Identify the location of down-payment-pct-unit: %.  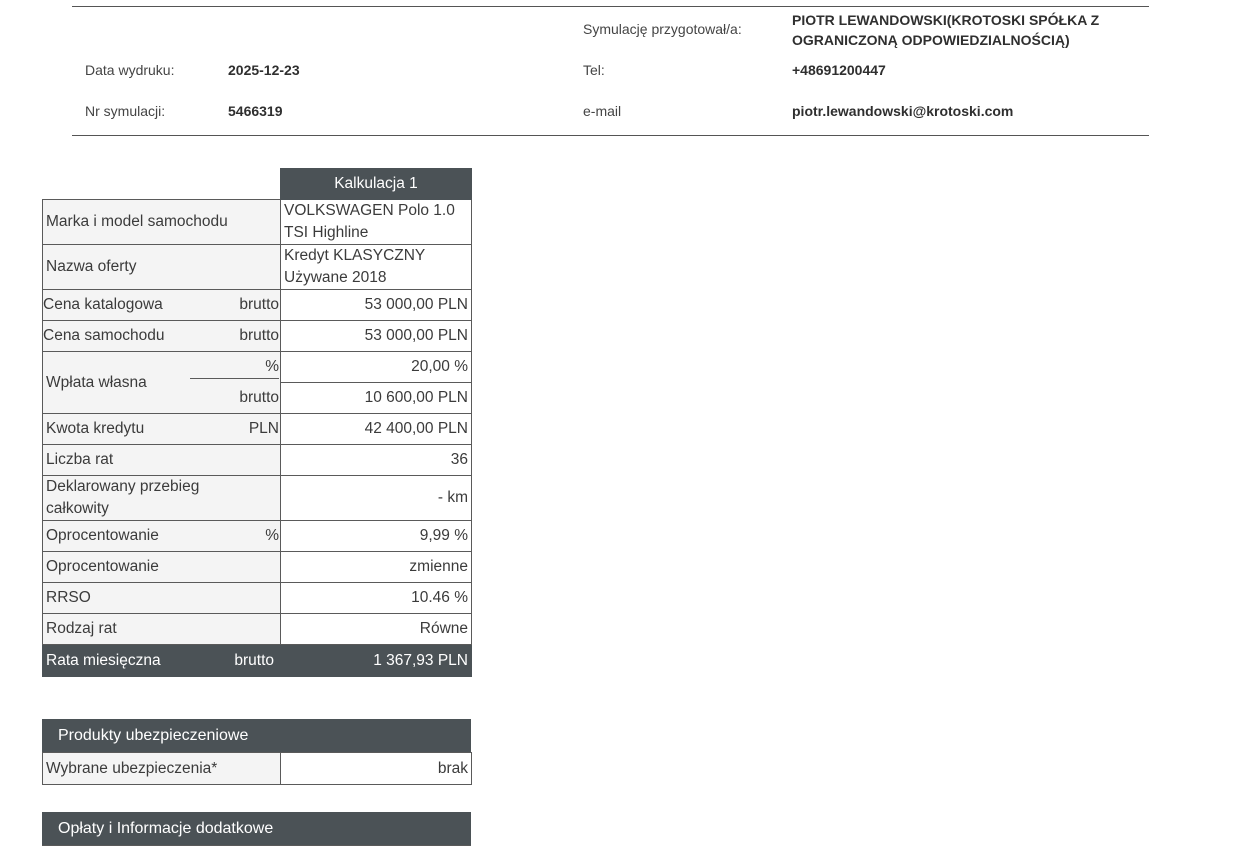
(235, 367).